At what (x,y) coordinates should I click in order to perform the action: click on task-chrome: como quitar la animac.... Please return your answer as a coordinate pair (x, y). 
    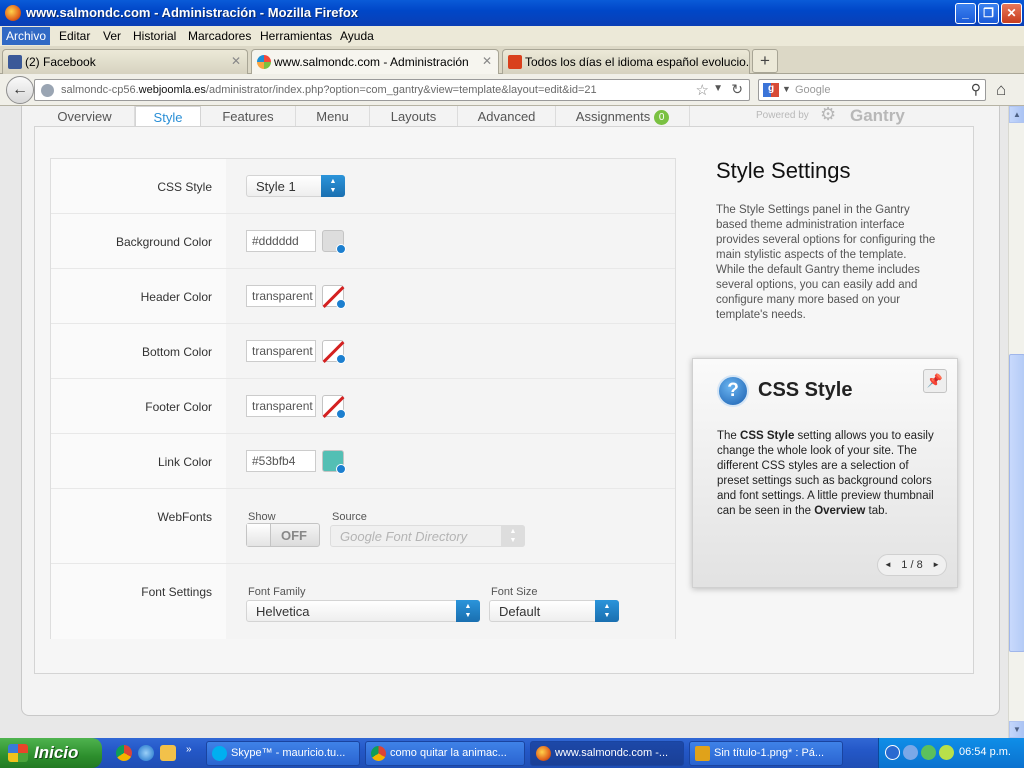
    Looking at the image, I should click on (445, 753).